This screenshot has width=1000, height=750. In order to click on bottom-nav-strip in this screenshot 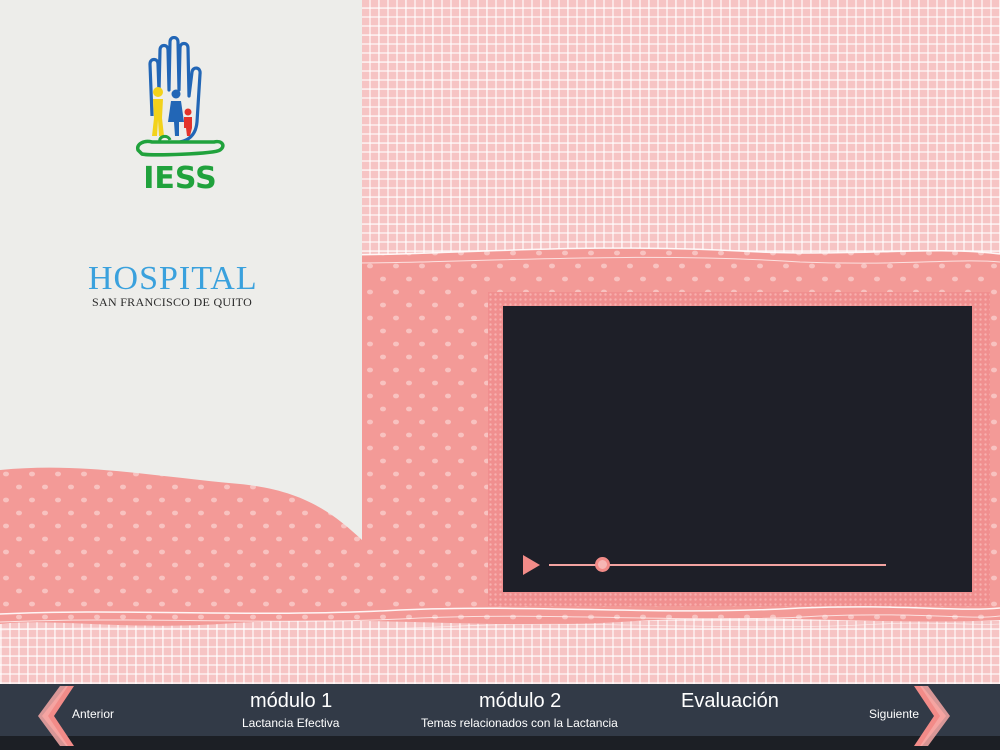, I will do `click(500, 743)`.